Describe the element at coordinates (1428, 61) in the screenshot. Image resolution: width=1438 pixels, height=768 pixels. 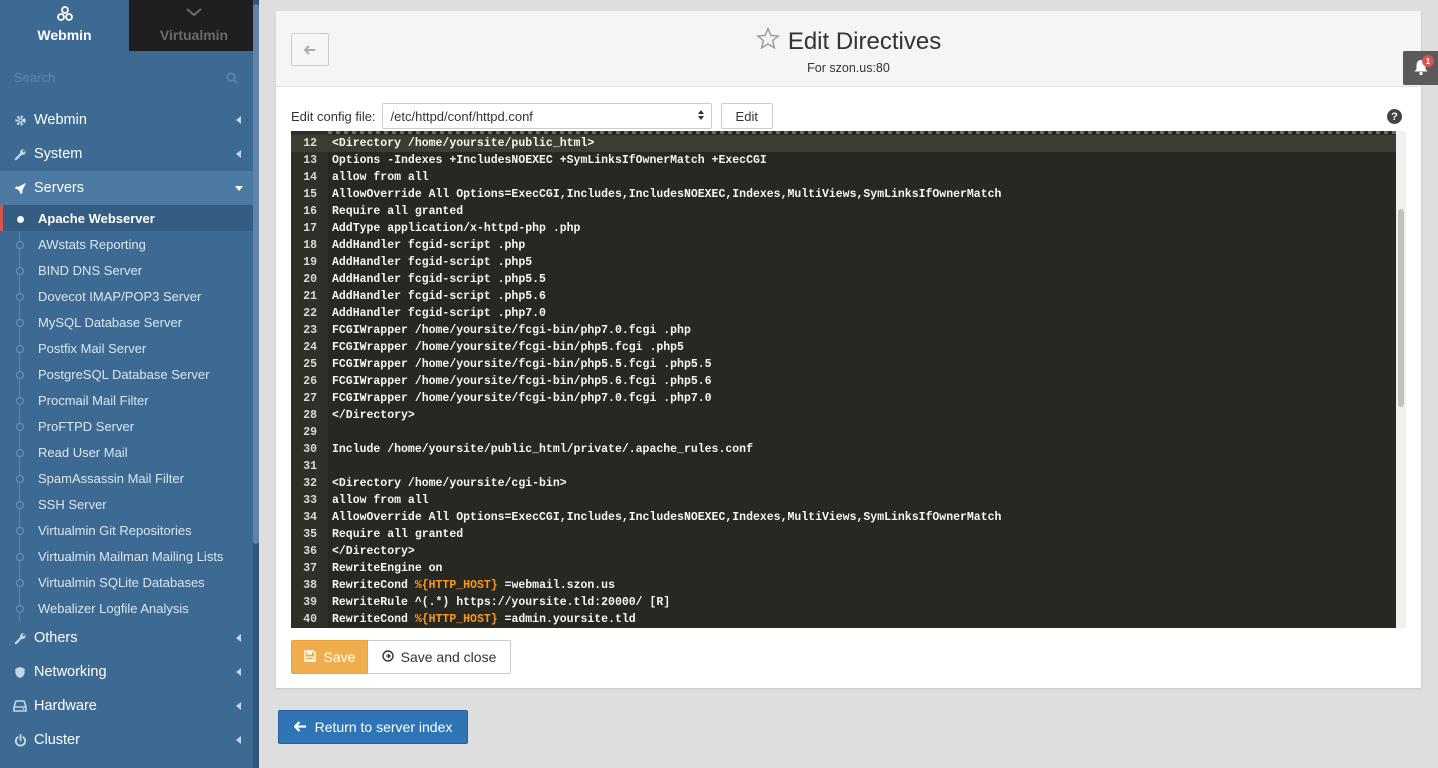
I see `notification-badge: 1` at that location.